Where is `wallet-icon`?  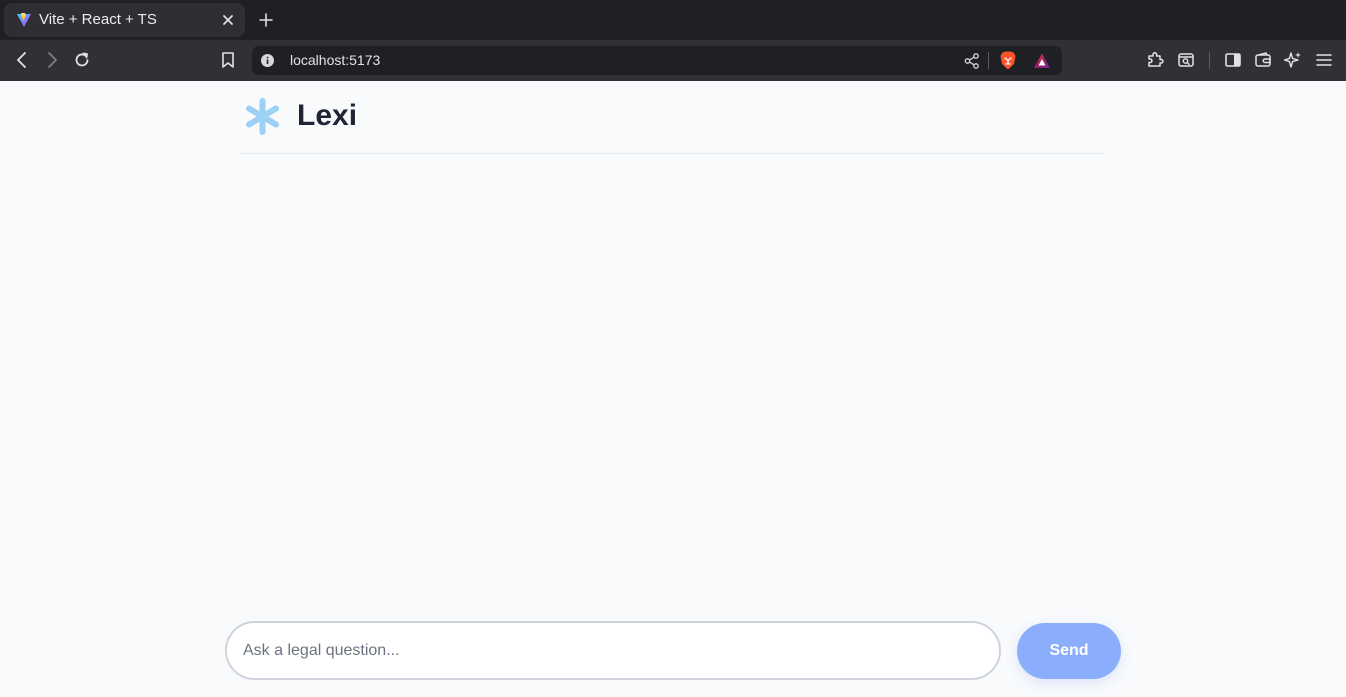 wallet-icon is located at coordinates (1263, 60).